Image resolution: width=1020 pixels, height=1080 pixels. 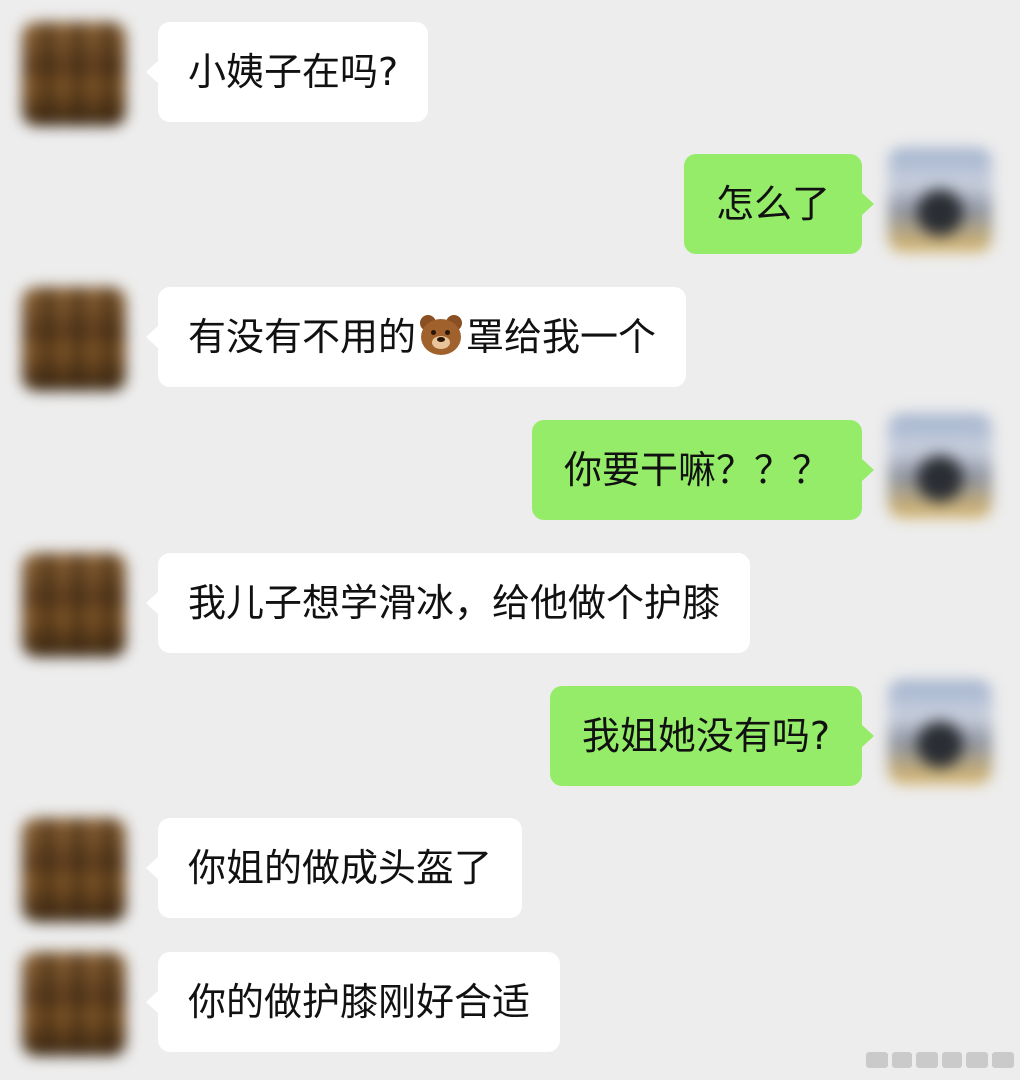 I want to click on message-bubble: 有没有不用的 罩给我一个, so click(x=416, y=337).